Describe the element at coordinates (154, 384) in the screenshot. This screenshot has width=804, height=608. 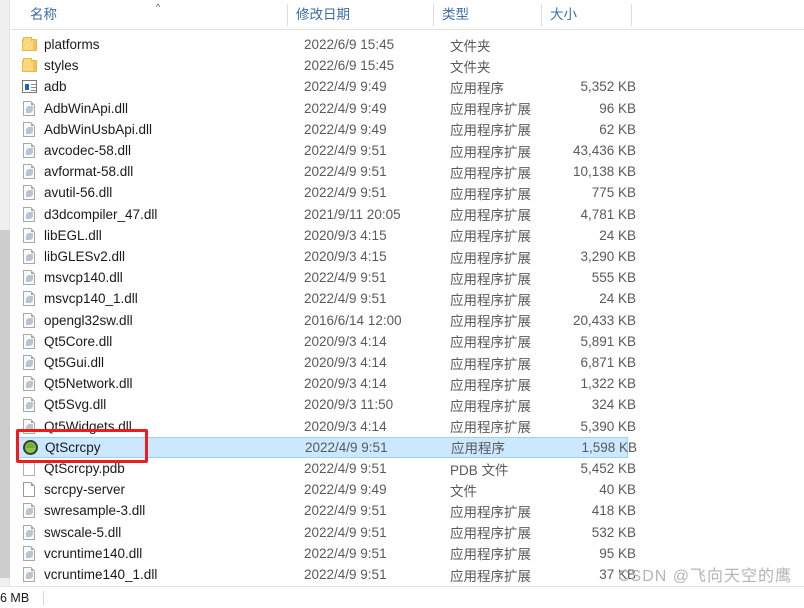
I see `file-name-cell: Qt5Network.dll` at that location.